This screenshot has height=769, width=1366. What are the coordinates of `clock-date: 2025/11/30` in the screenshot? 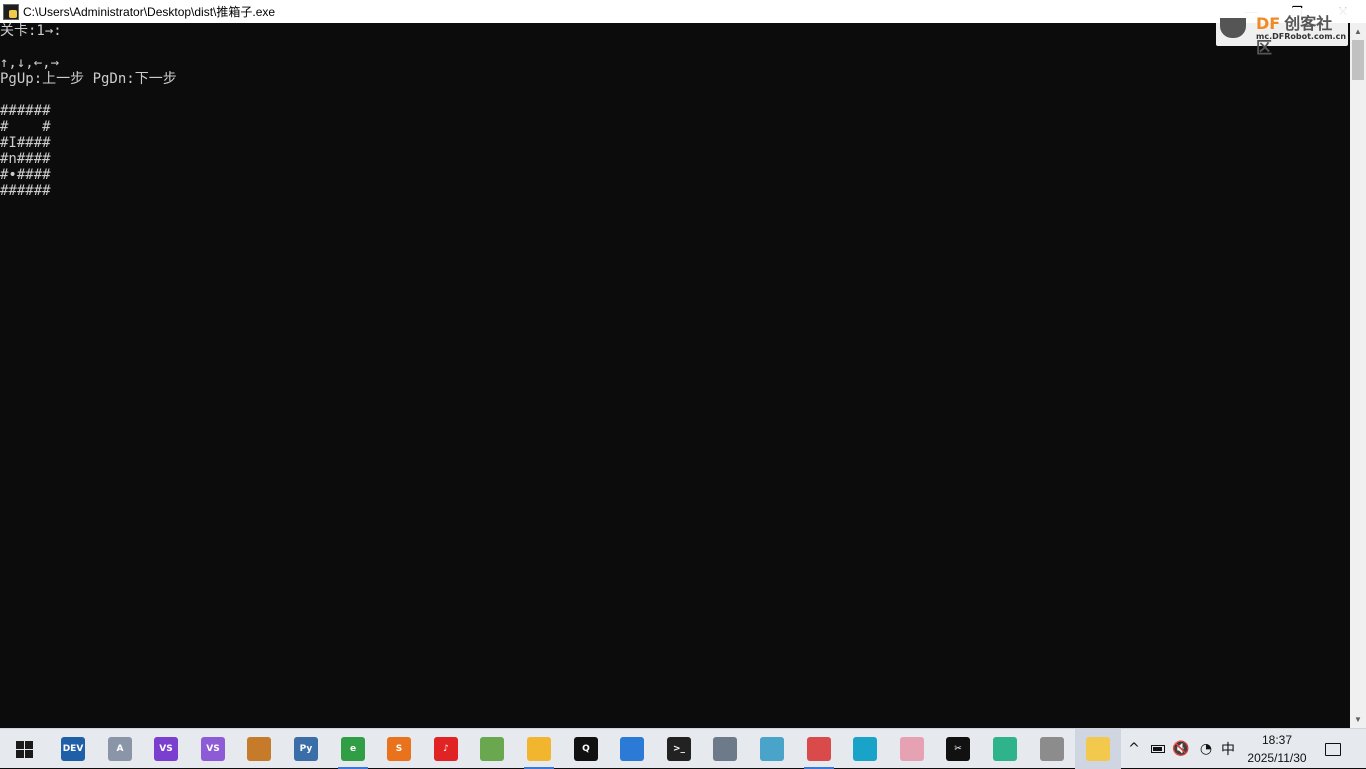 It's located at (1277, 758).